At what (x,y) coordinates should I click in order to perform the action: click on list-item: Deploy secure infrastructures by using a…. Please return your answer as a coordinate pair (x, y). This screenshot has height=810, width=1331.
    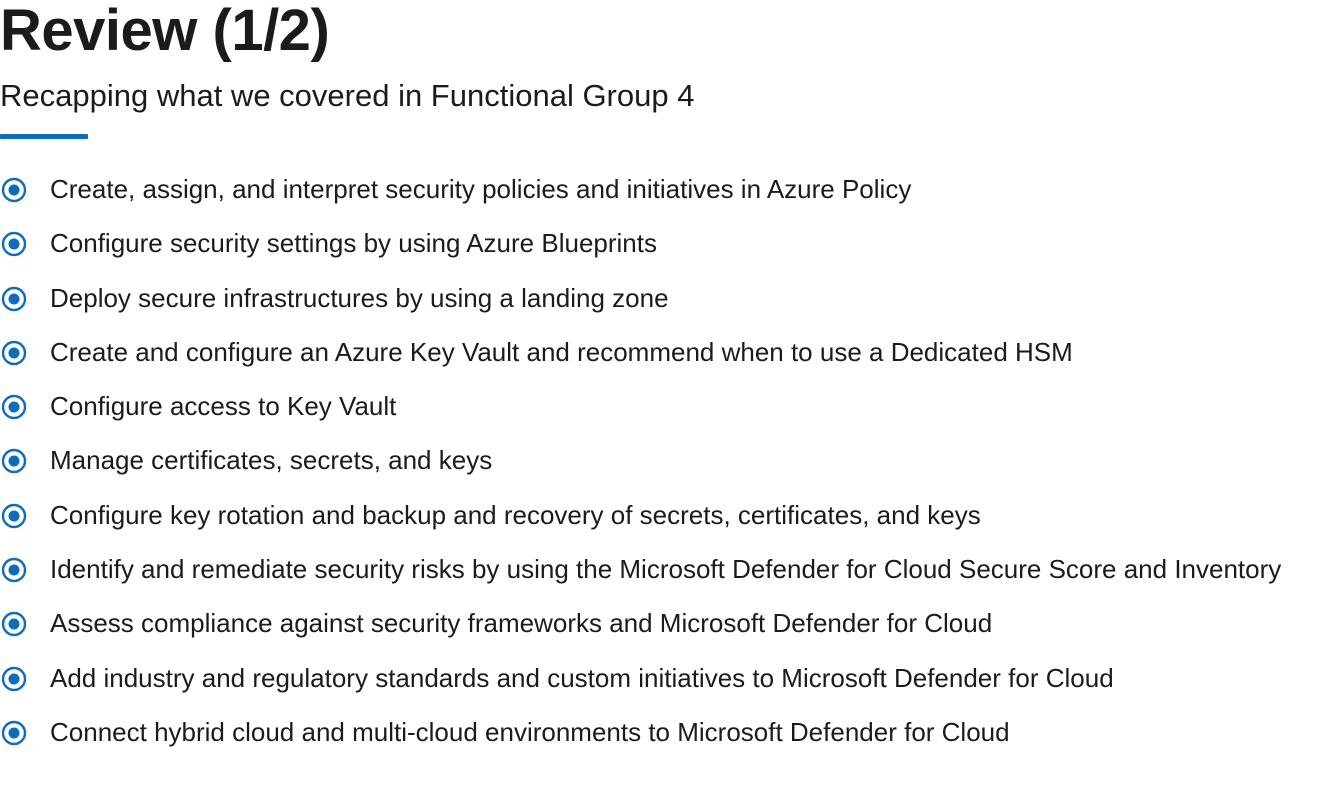
    Looking at the image, I should click on (665, 298).